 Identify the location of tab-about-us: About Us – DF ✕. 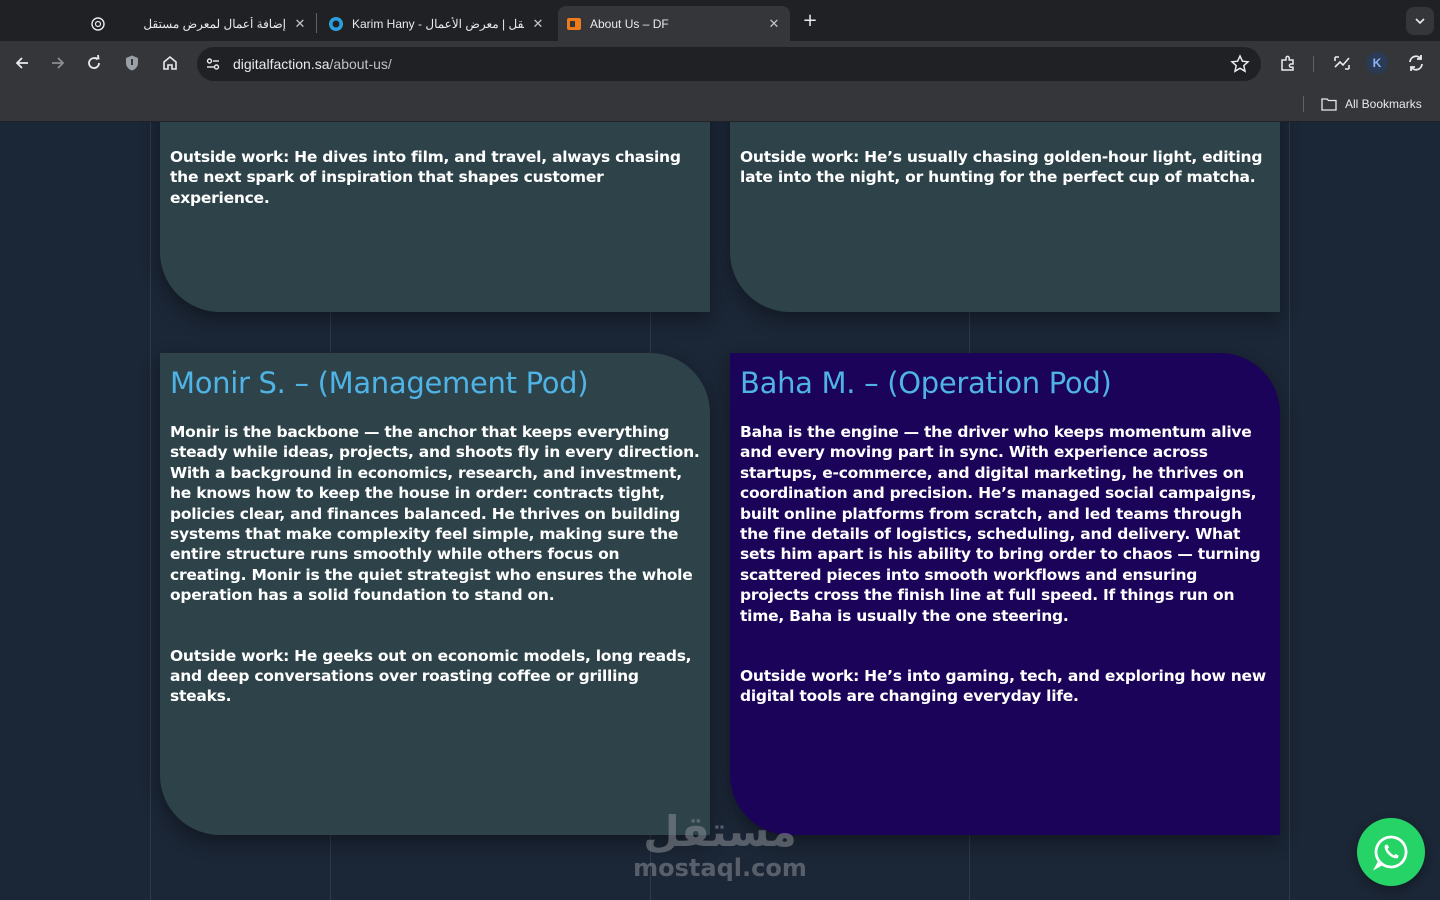
(674, 23).